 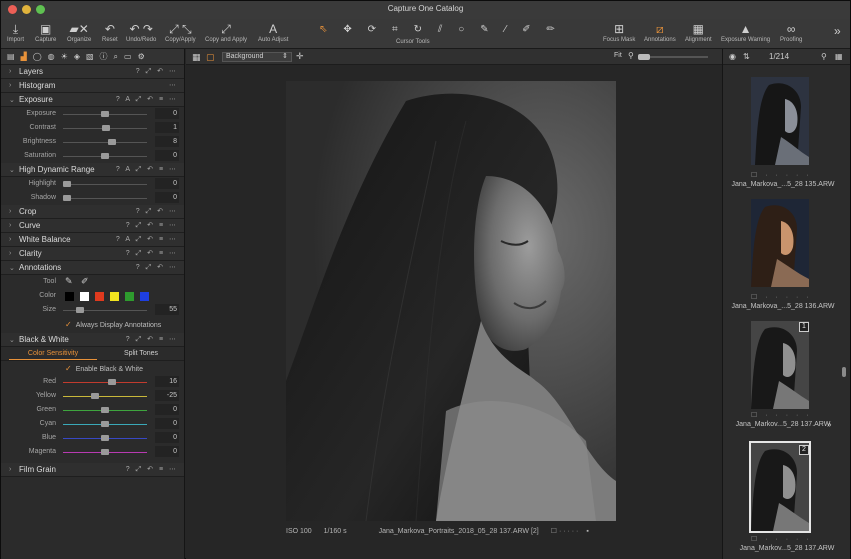 I want to click on enable-bw-checkbox: ✓ Enable Black & White, so click(x=104, y=368).